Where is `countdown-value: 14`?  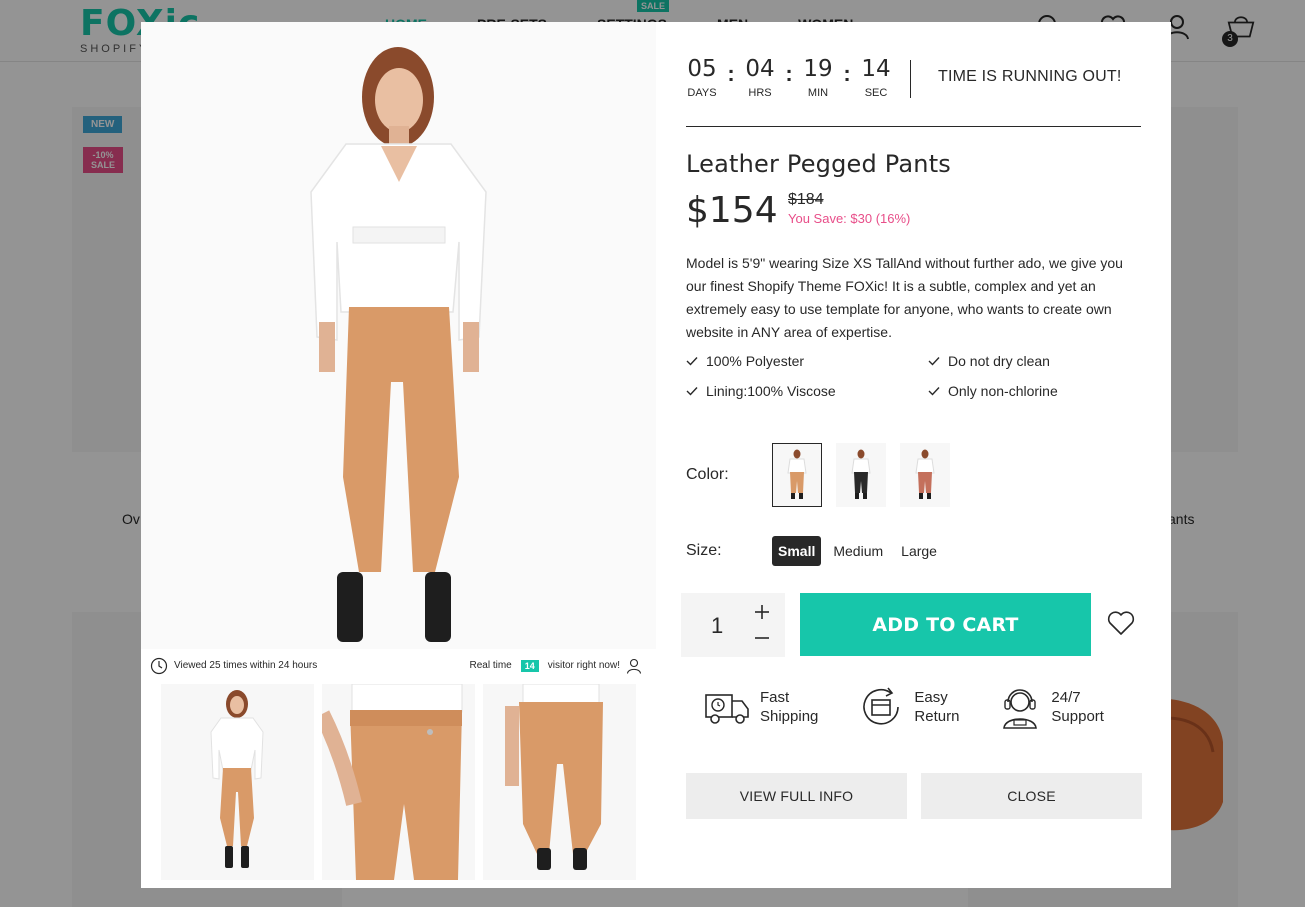 countdown-value: 14 is located at coordinates (876, 69).